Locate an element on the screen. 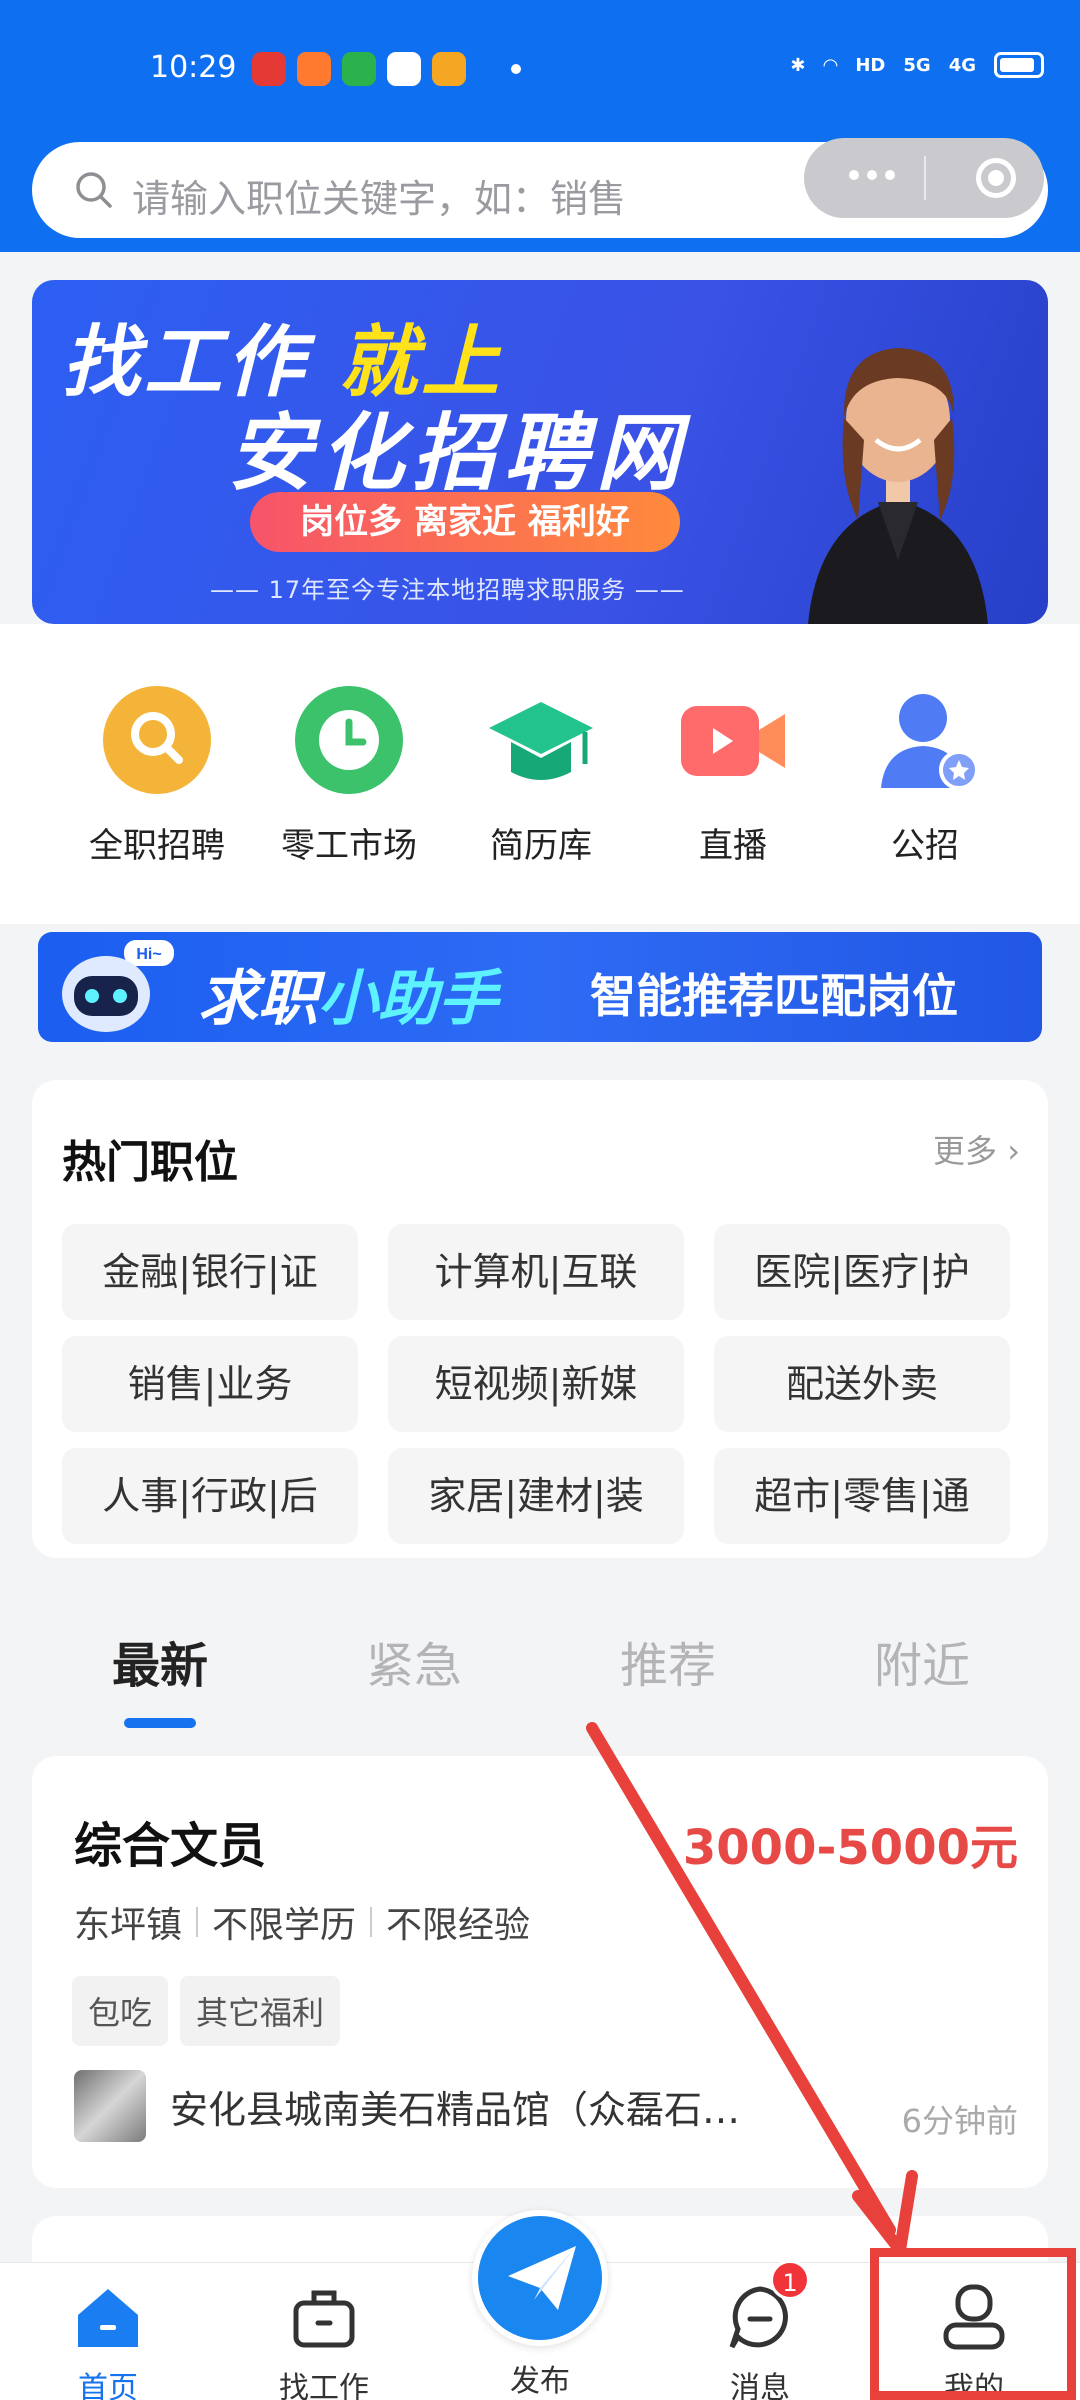 The height and width of the screenshot is (2400, 1080). welfare-tag: 包吃 is located at coordinates (120, 2011).